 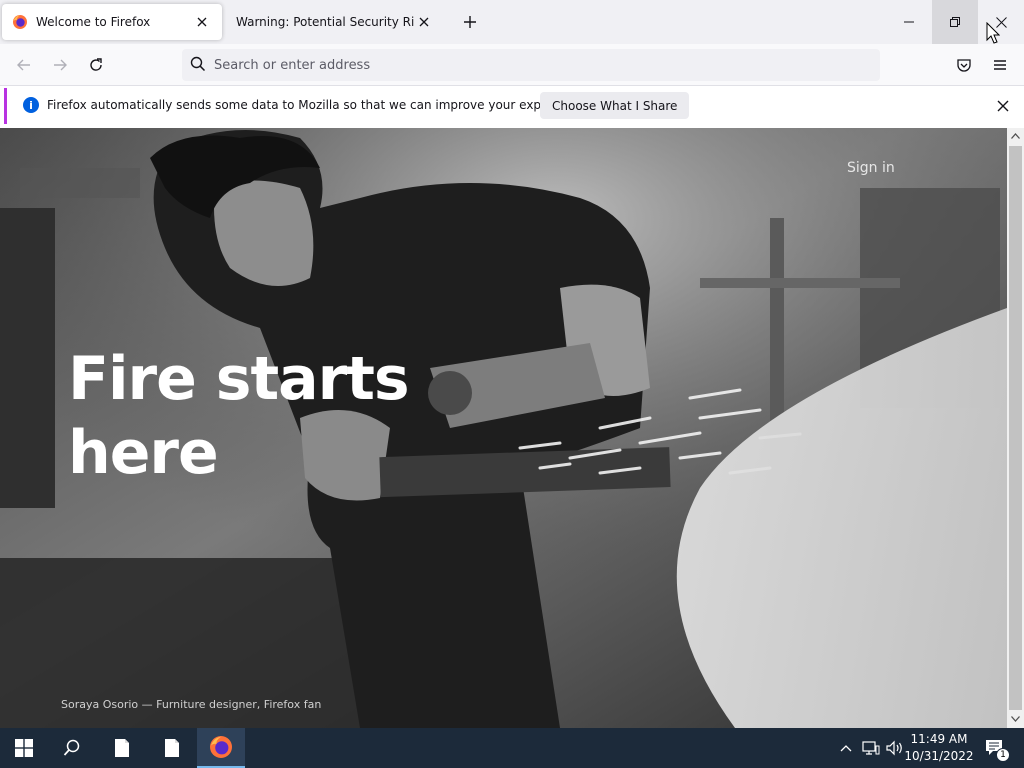 I want to click on vertical-scrollbar, so click(x=1015, y=428).